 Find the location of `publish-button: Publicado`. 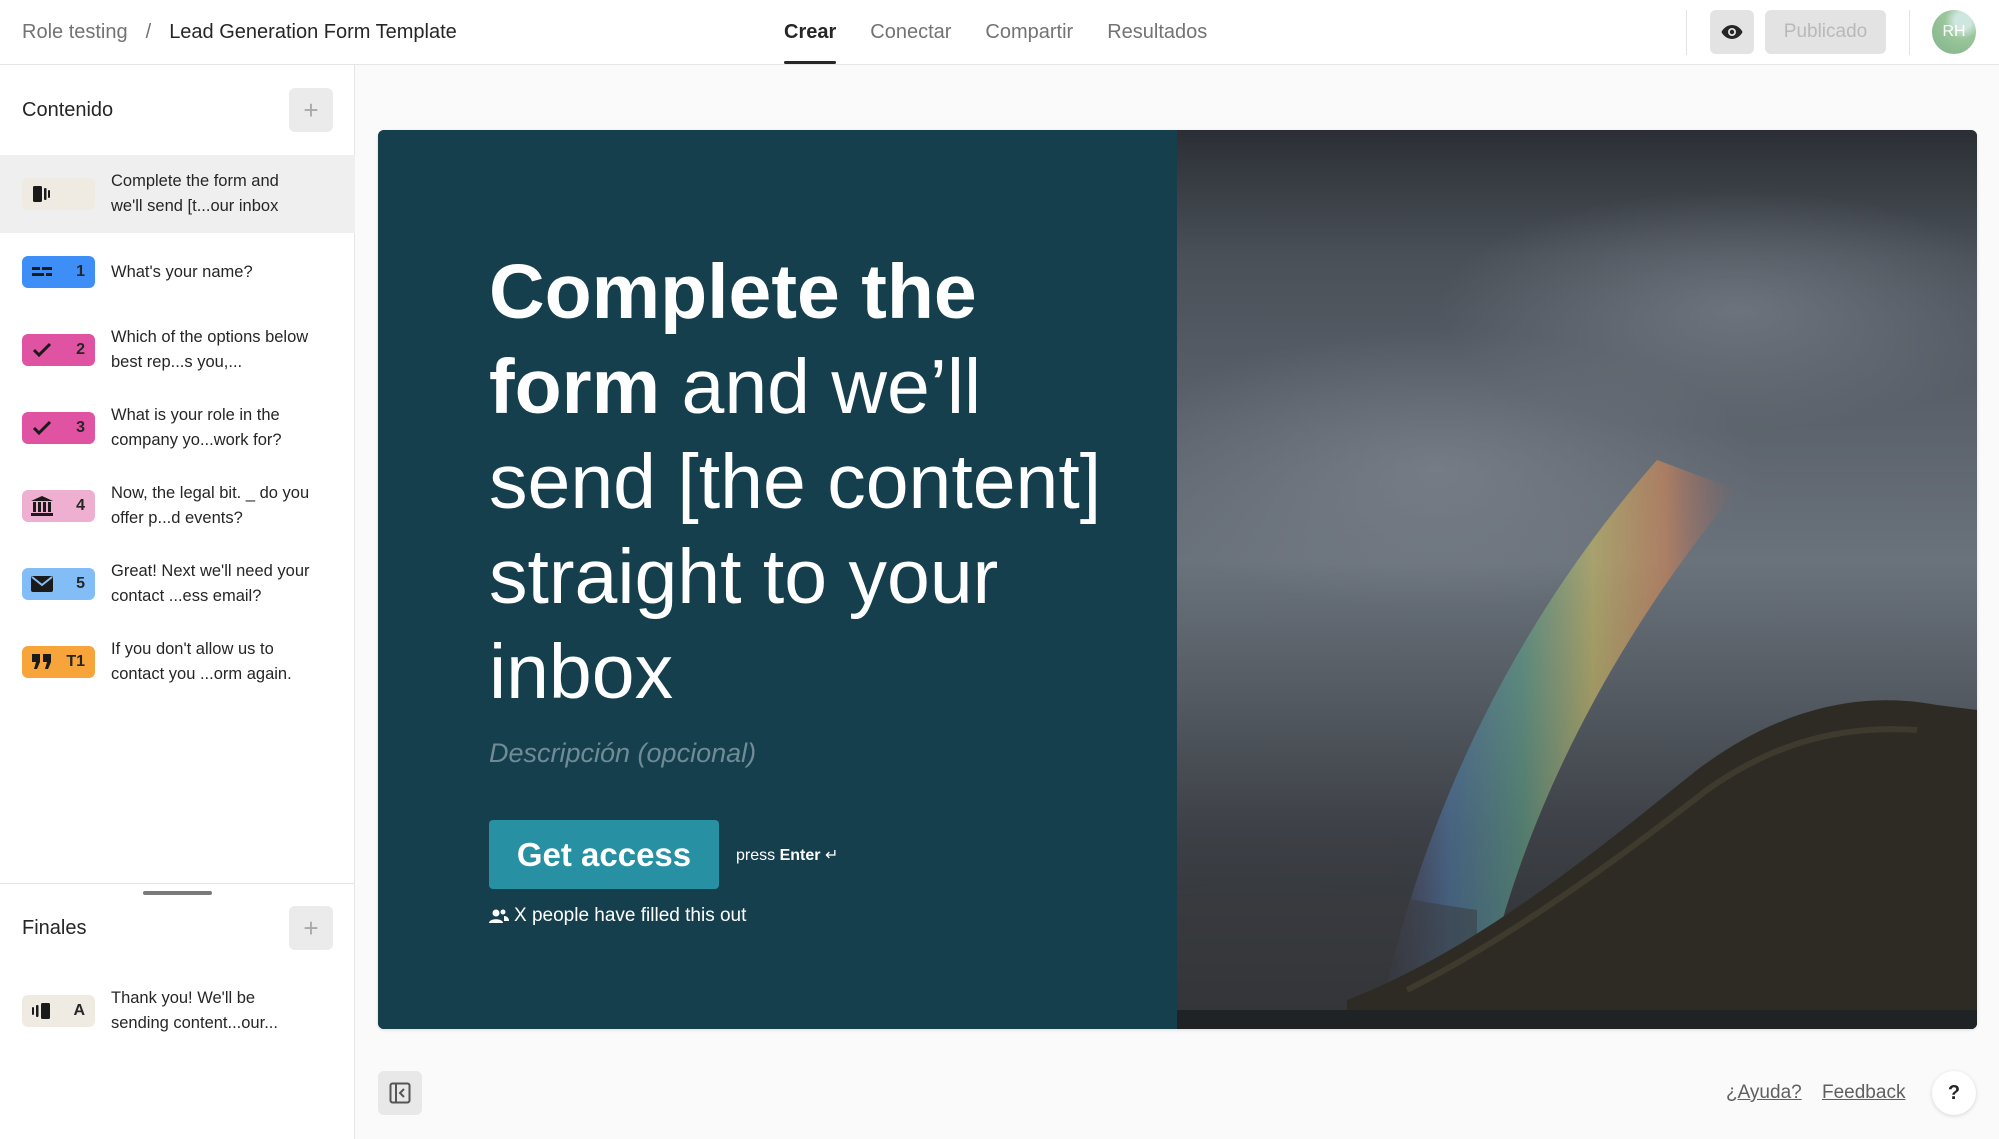

publish-button: Publicado is located at coordinates (1825, 32).